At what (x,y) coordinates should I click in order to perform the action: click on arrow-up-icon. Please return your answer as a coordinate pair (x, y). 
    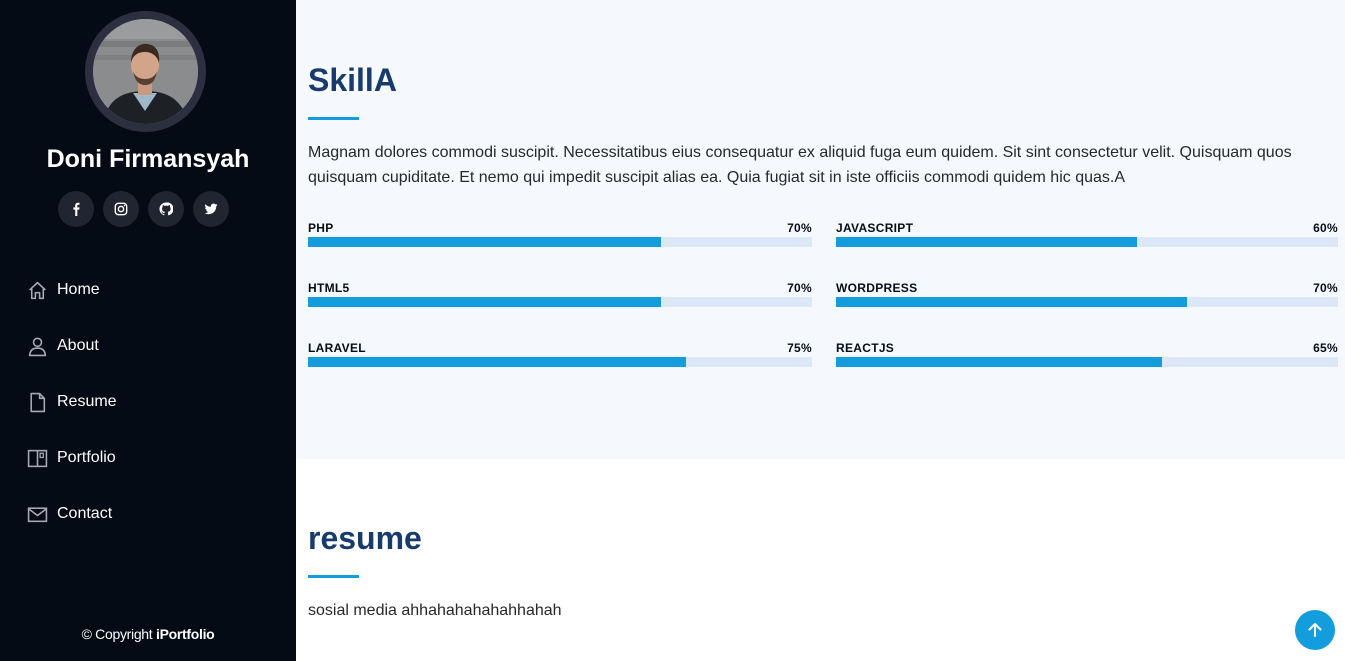
    Looking at the image, I should click on (1315, 630).